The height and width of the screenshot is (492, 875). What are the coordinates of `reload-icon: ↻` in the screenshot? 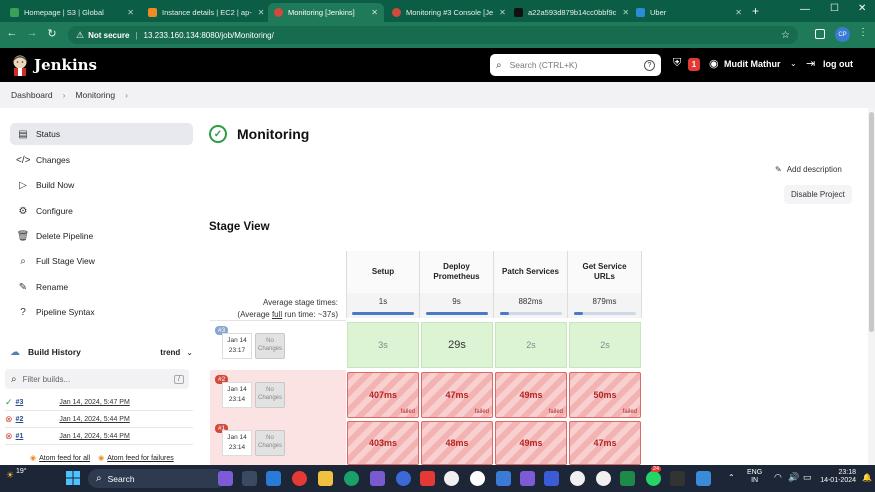 It's located at (52, 33).